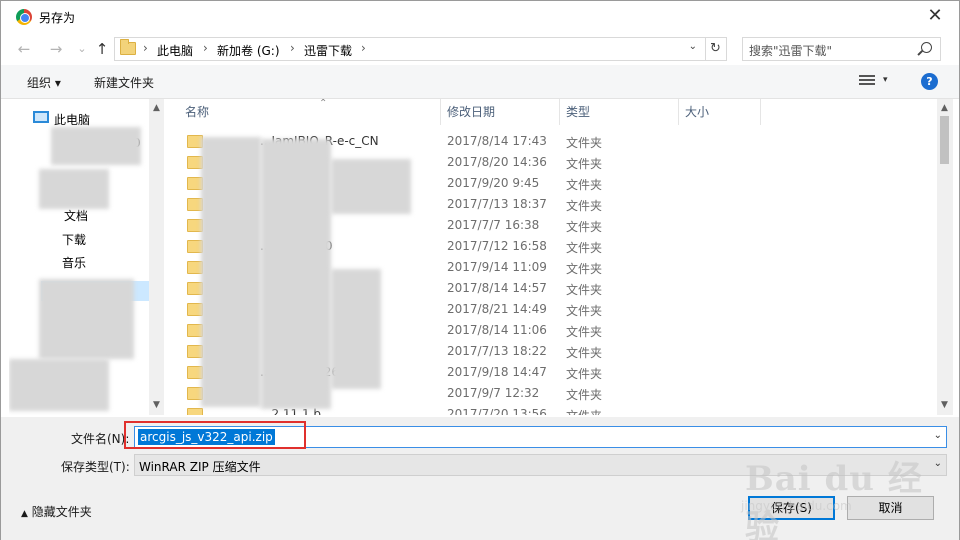  I want to click on column-name-label: 名称, so click(197, 112).